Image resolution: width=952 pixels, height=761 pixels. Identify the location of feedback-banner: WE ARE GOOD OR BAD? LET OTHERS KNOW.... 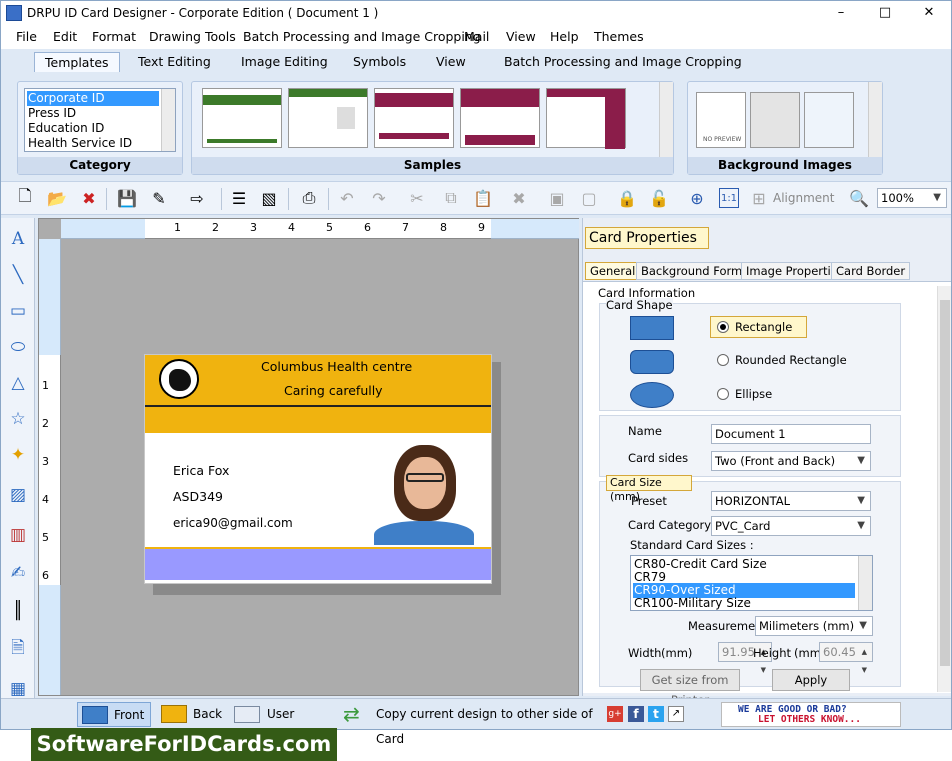
(811, 714).